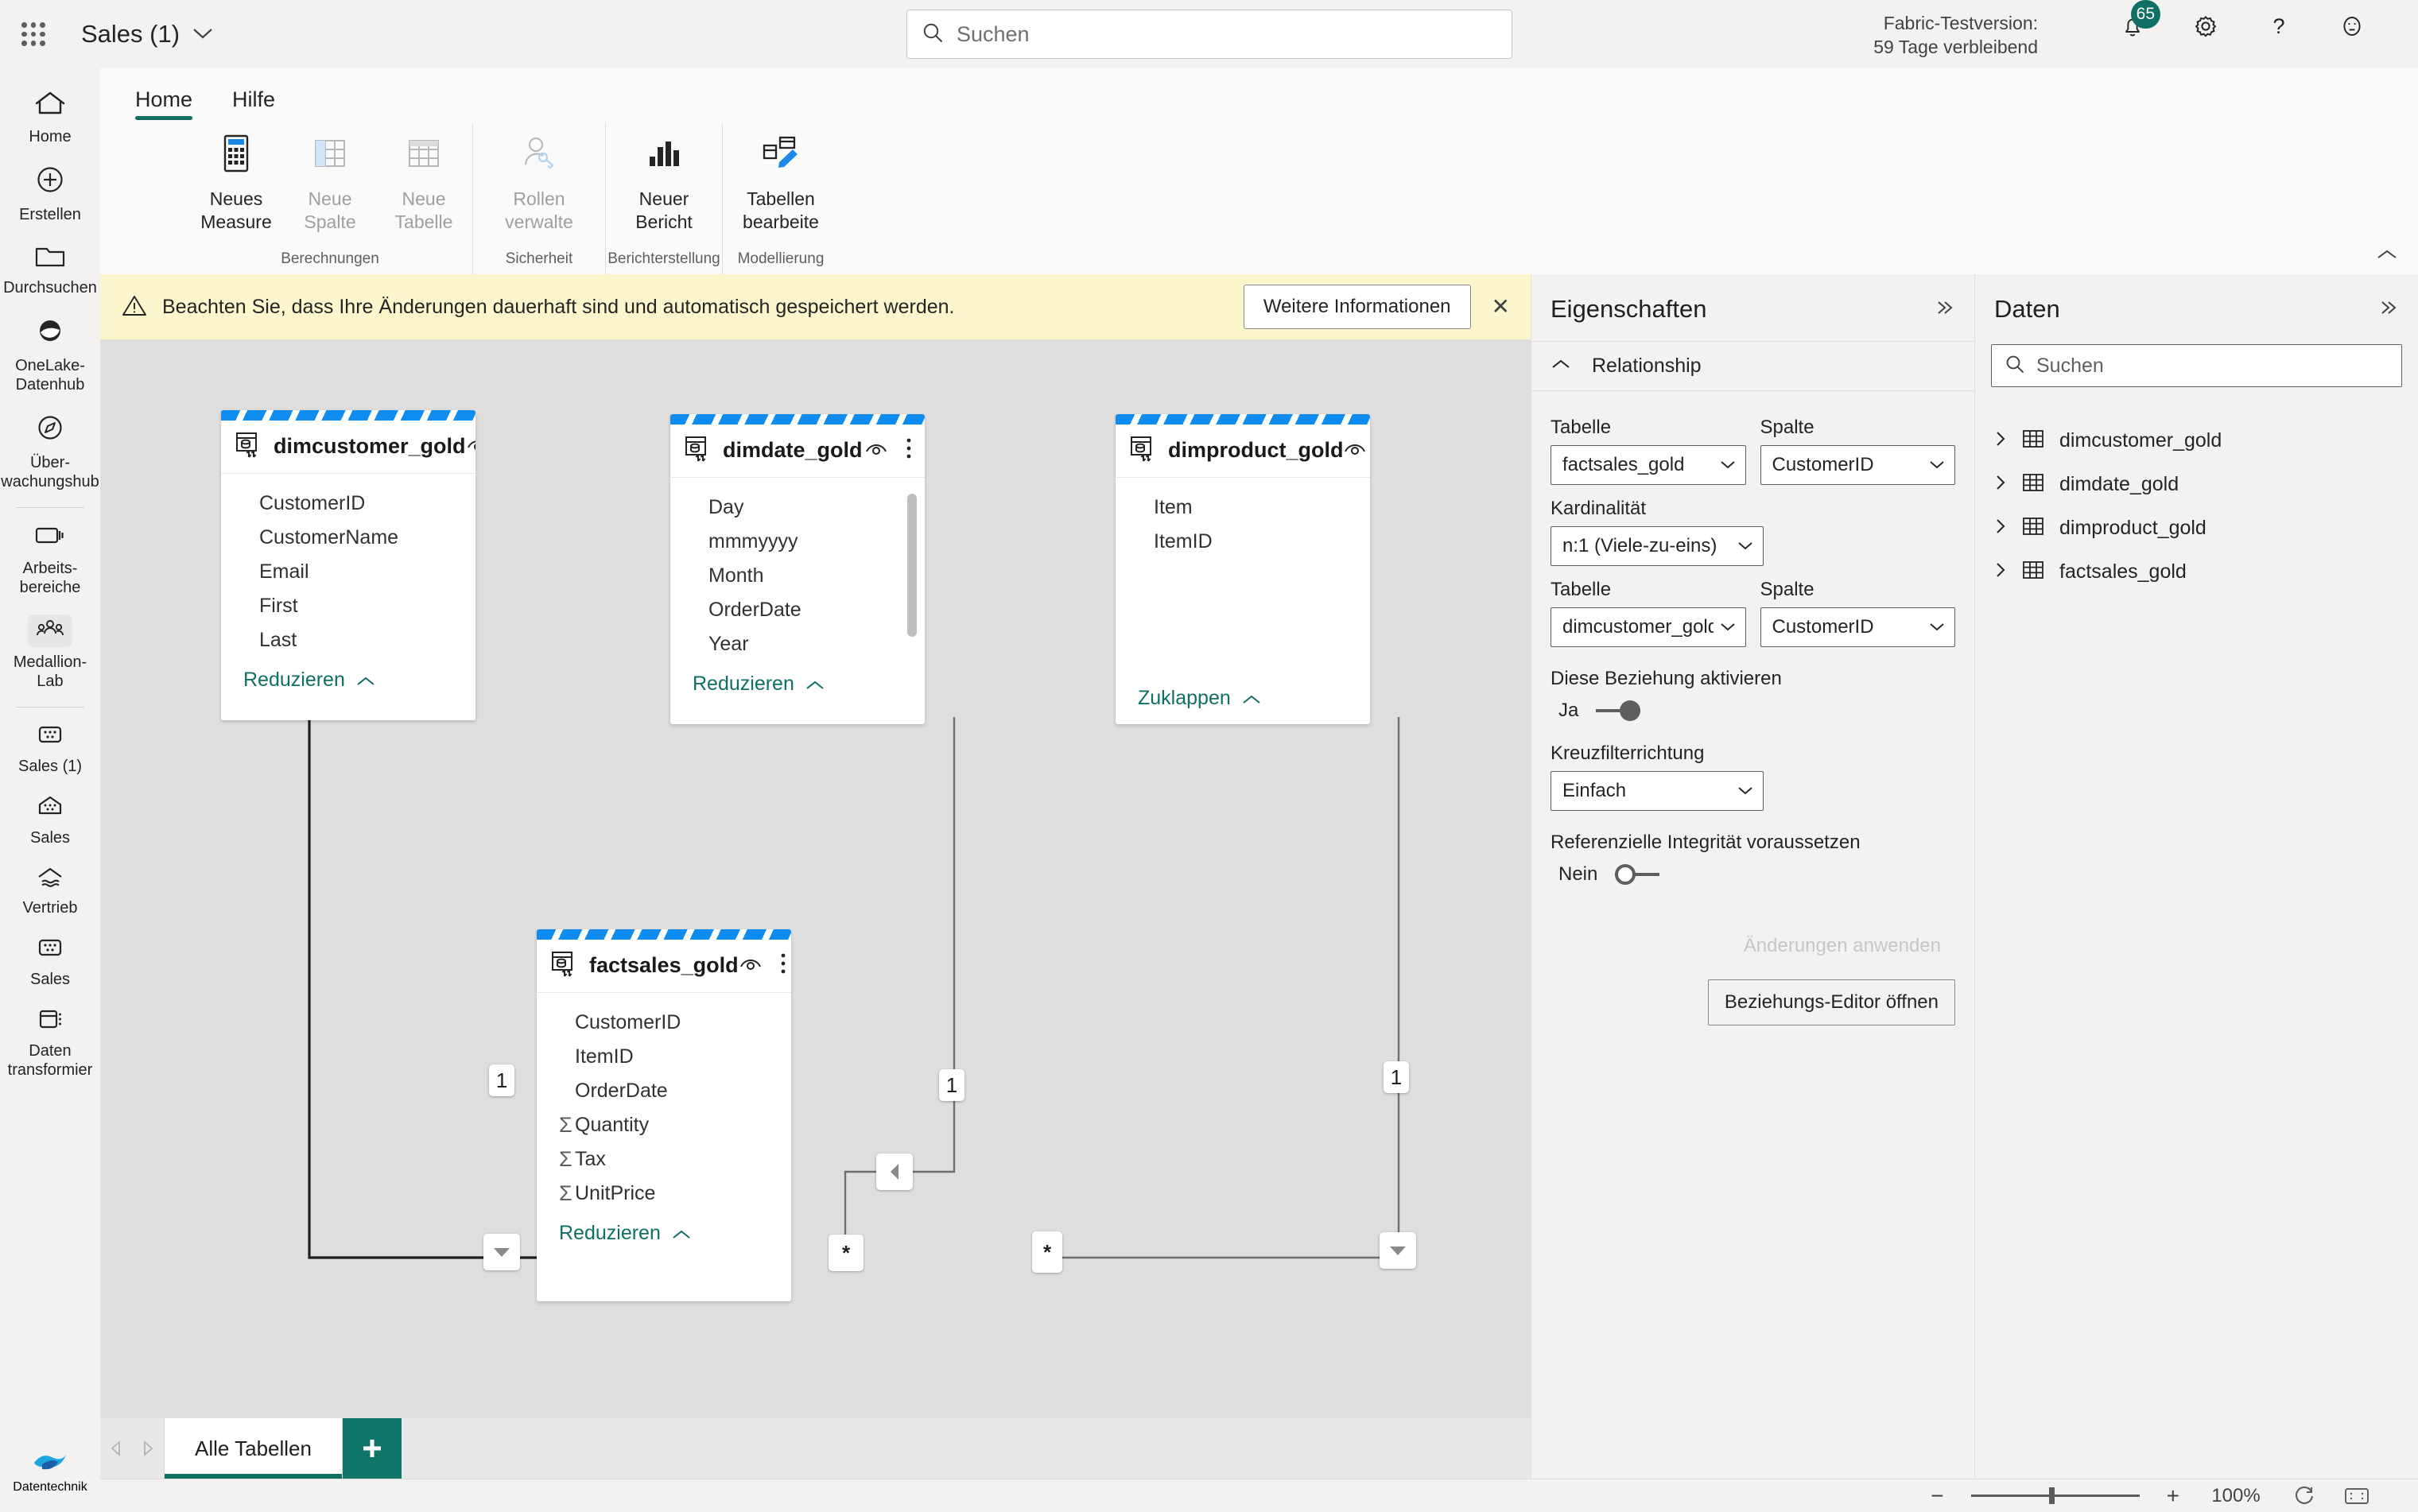 Image resolution: width=2418 pixels, height=1512 pixels. Describe the element at coordinates (1752, 366) in the screenshot. I see `relationship-section-toggle: Relationship` at that location.